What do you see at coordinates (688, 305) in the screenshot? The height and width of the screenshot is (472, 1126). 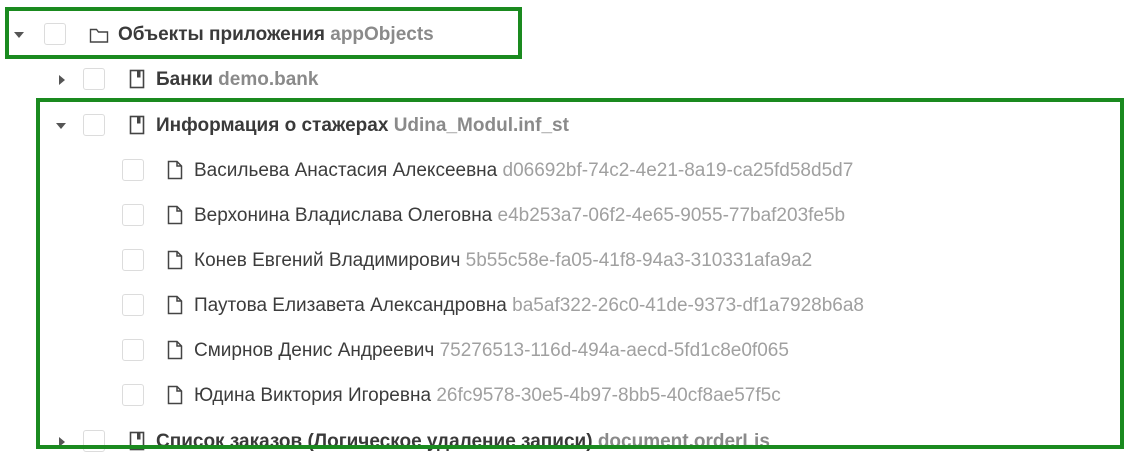 I see `leaf-code: ba5af322-26c0-41de-9373-df1a7928b6a8` at bounding box center [688, 305].